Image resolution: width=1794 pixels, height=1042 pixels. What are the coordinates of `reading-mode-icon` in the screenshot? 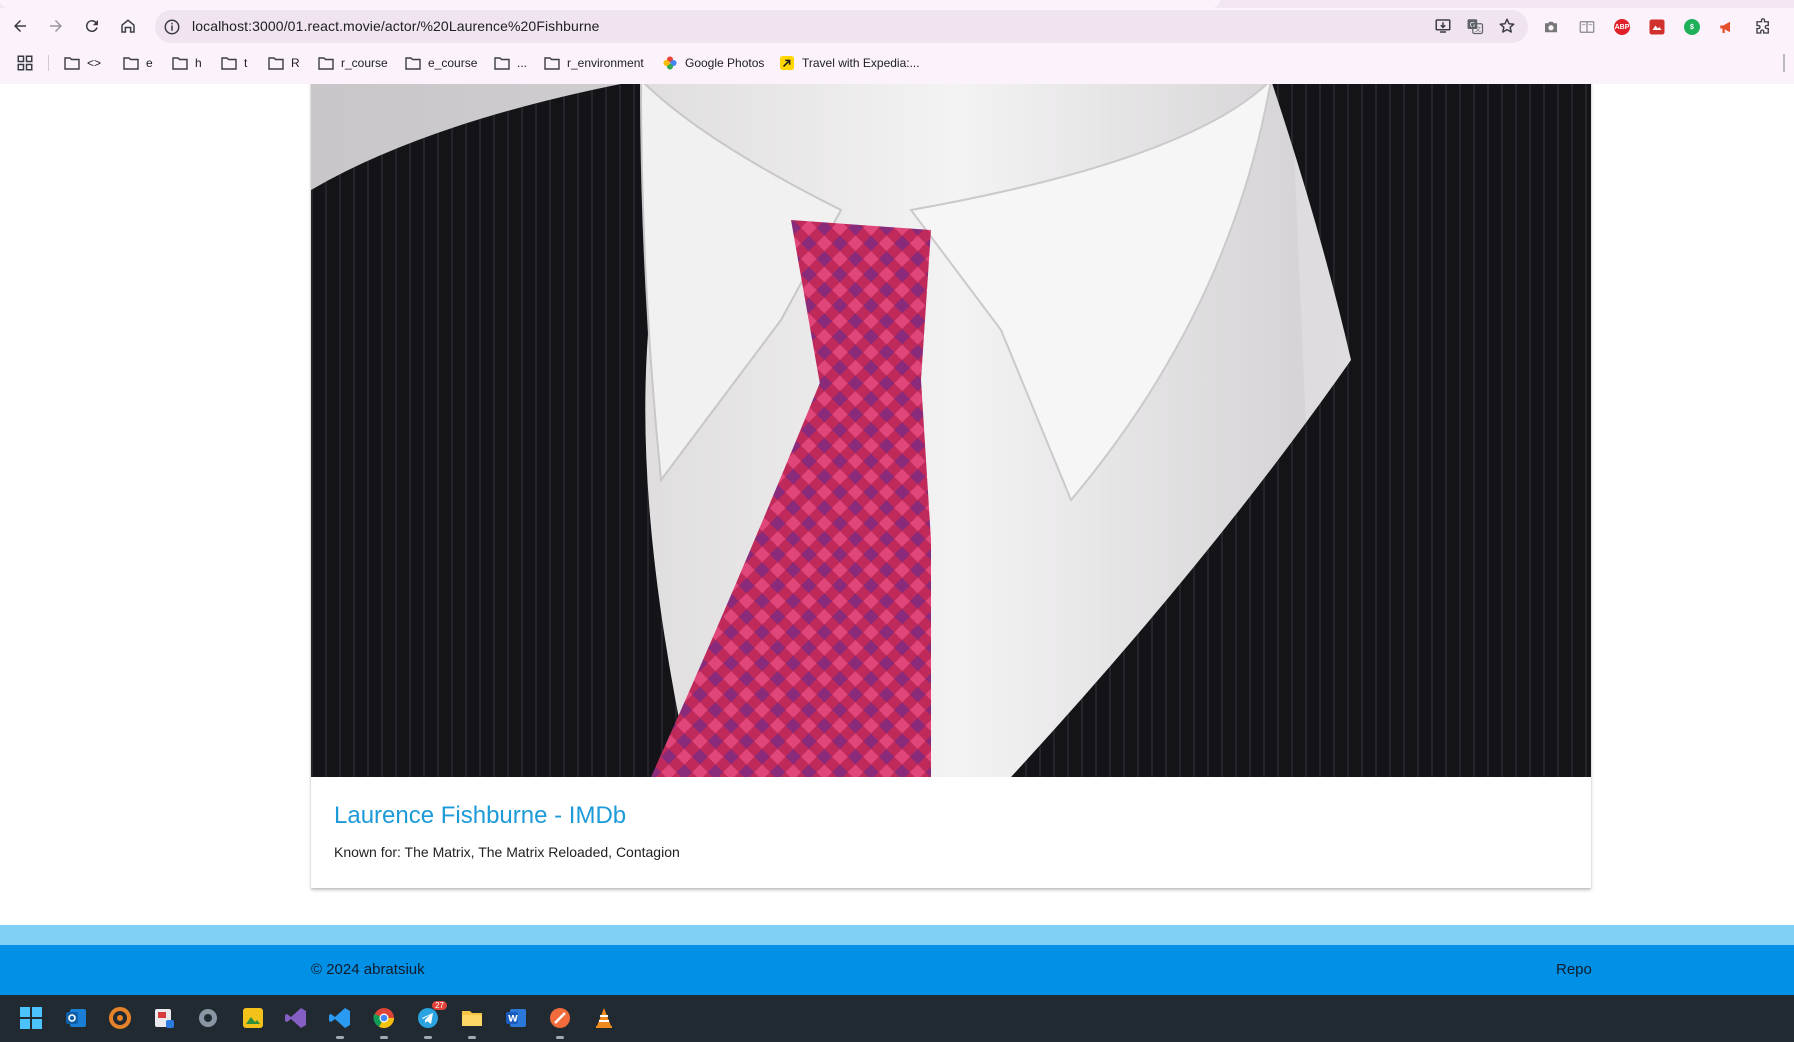 It's located at (1587, 27).